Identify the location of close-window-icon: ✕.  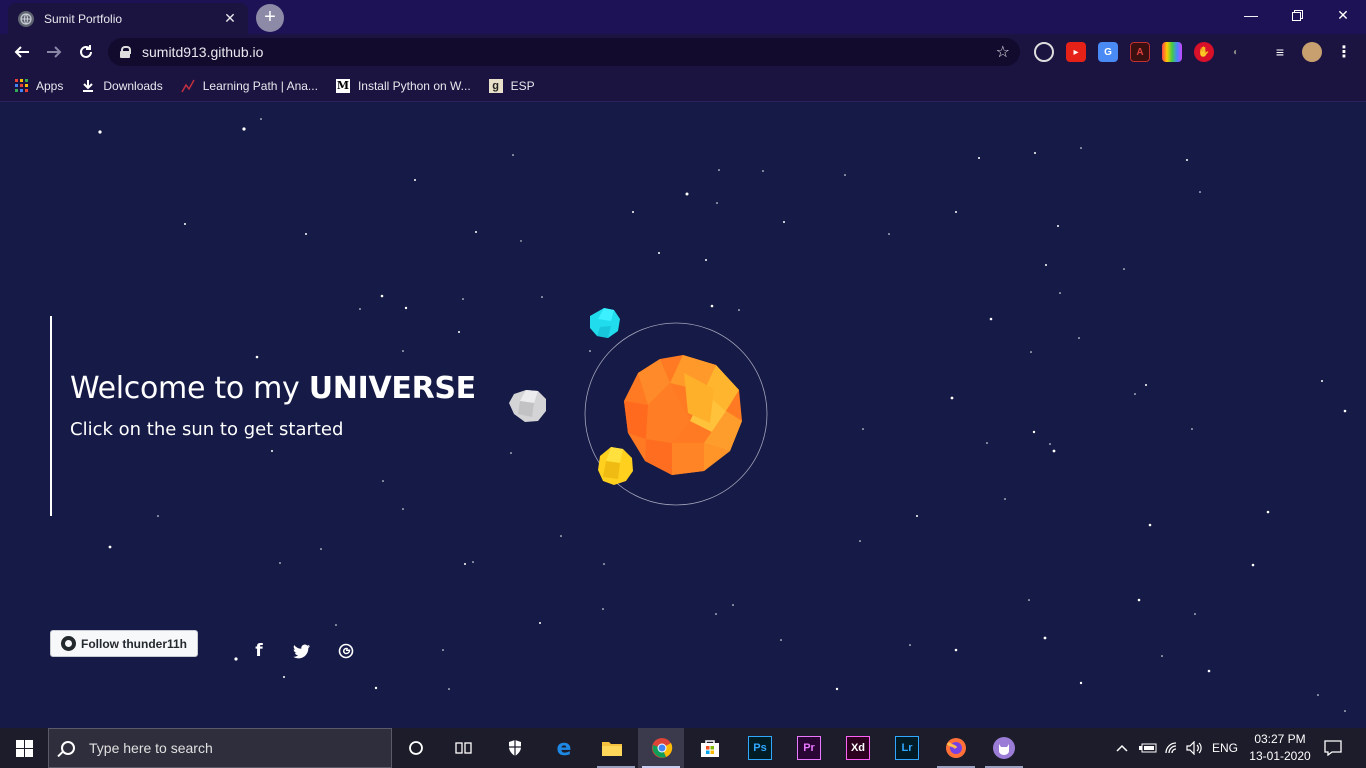
(1343, 15).